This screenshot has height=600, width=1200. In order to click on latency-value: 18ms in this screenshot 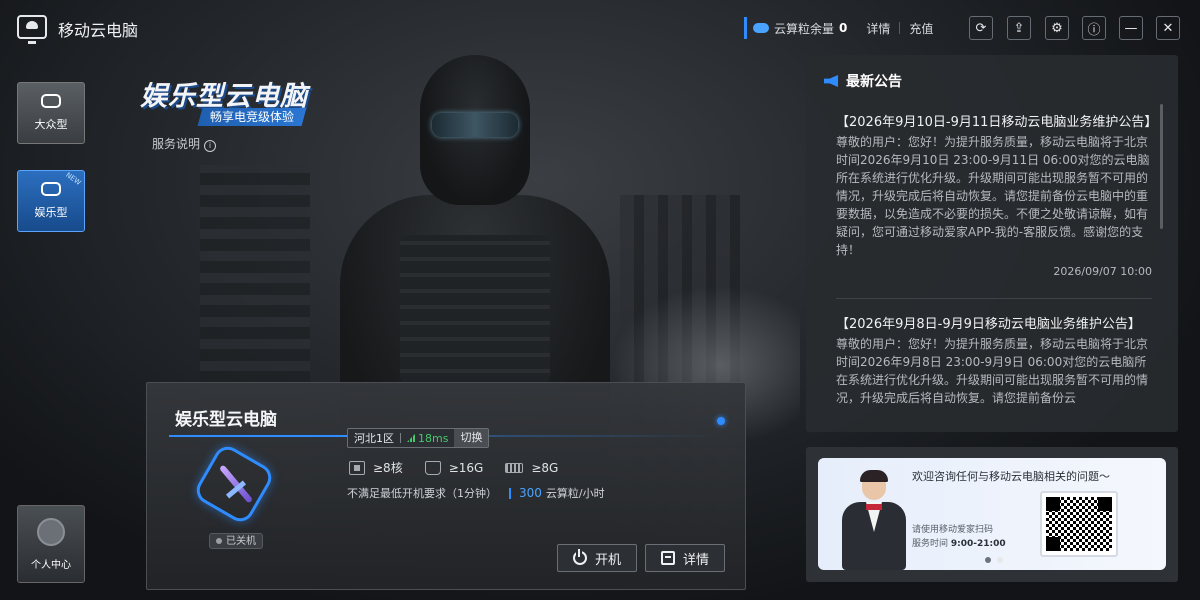, I will do `click(433, 438)`.